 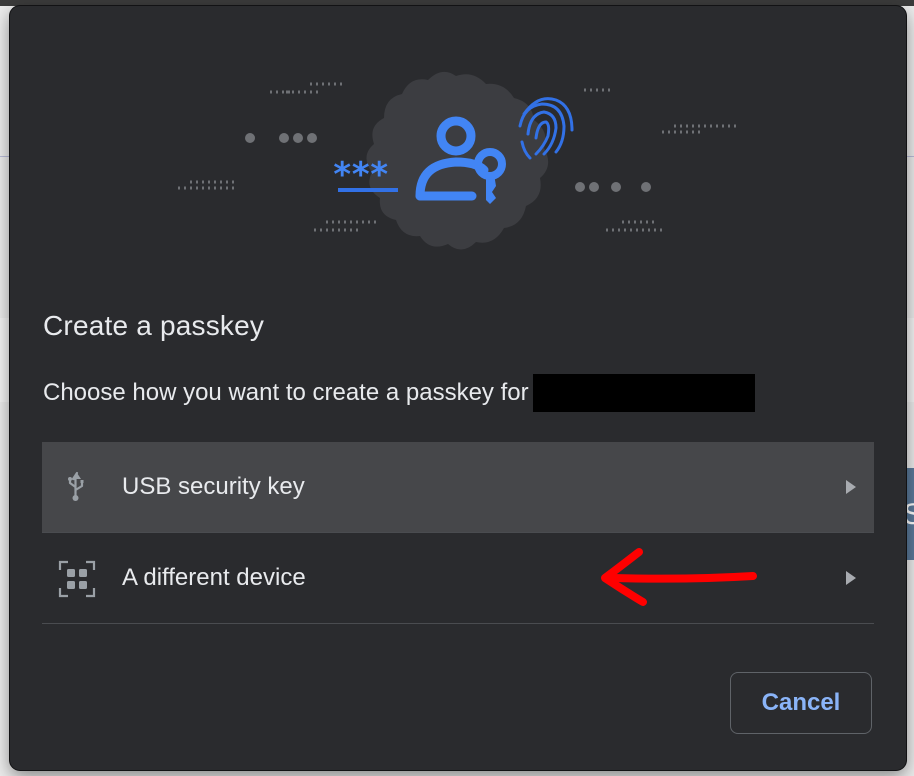 What do you see at coordinates (77, 579) in the screenshot?
I see `qr-code-icon` at bounding box center [77, 579].